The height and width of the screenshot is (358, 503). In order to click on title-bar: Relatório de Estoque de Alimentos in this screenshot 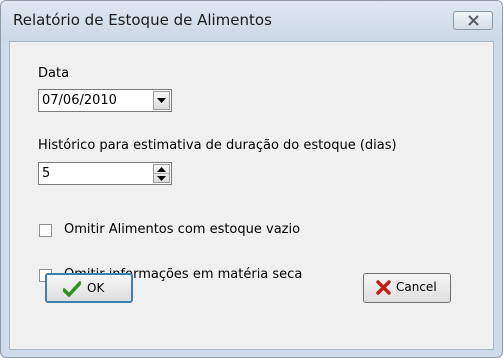, I will do `click(251, 21)`.